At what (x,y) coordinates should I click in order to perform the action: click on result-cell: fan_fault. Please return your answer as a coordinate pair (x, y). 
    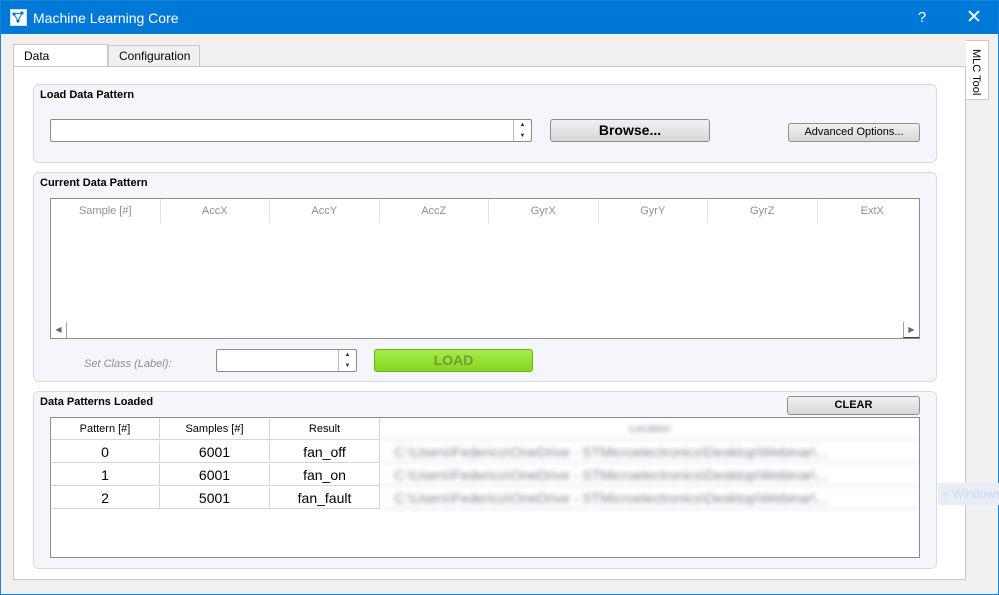
    Looking at the image, I should click on (325, 498).